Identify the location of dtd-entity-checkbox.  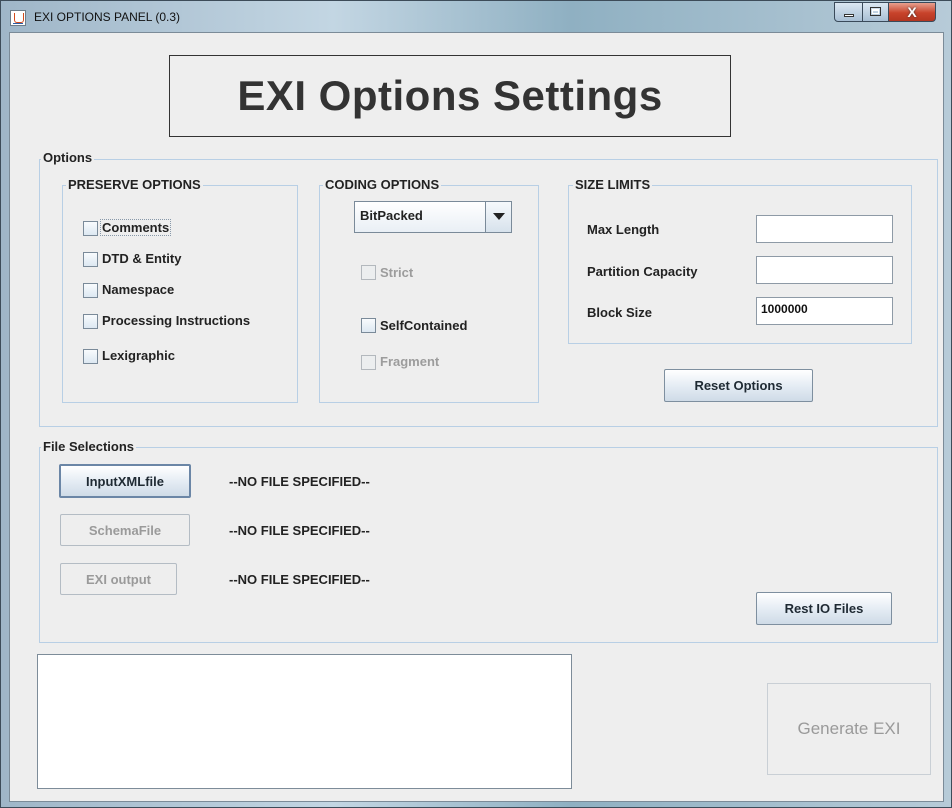
(90, 259).